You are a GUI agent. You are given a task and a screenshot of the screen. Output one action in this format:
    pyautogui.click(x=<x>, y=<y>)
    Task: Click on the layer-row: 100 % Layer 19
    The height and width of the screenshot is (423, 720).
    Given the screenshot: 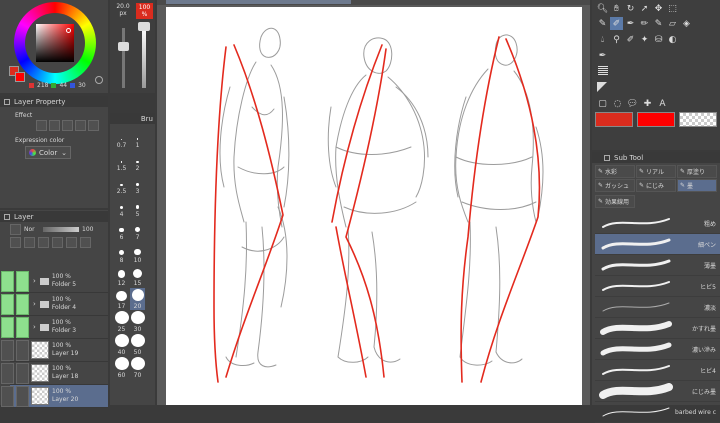 What is the action you would take?
    pyautogui.click(x=54, y=350)
    